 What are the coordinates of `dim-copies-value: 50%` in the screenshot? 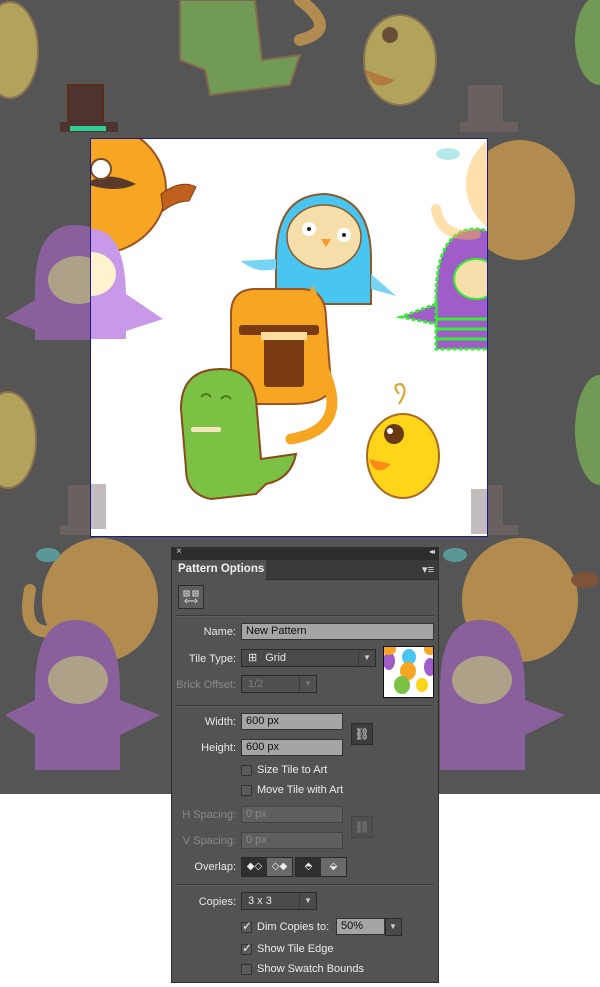 It's located at (352, 926).